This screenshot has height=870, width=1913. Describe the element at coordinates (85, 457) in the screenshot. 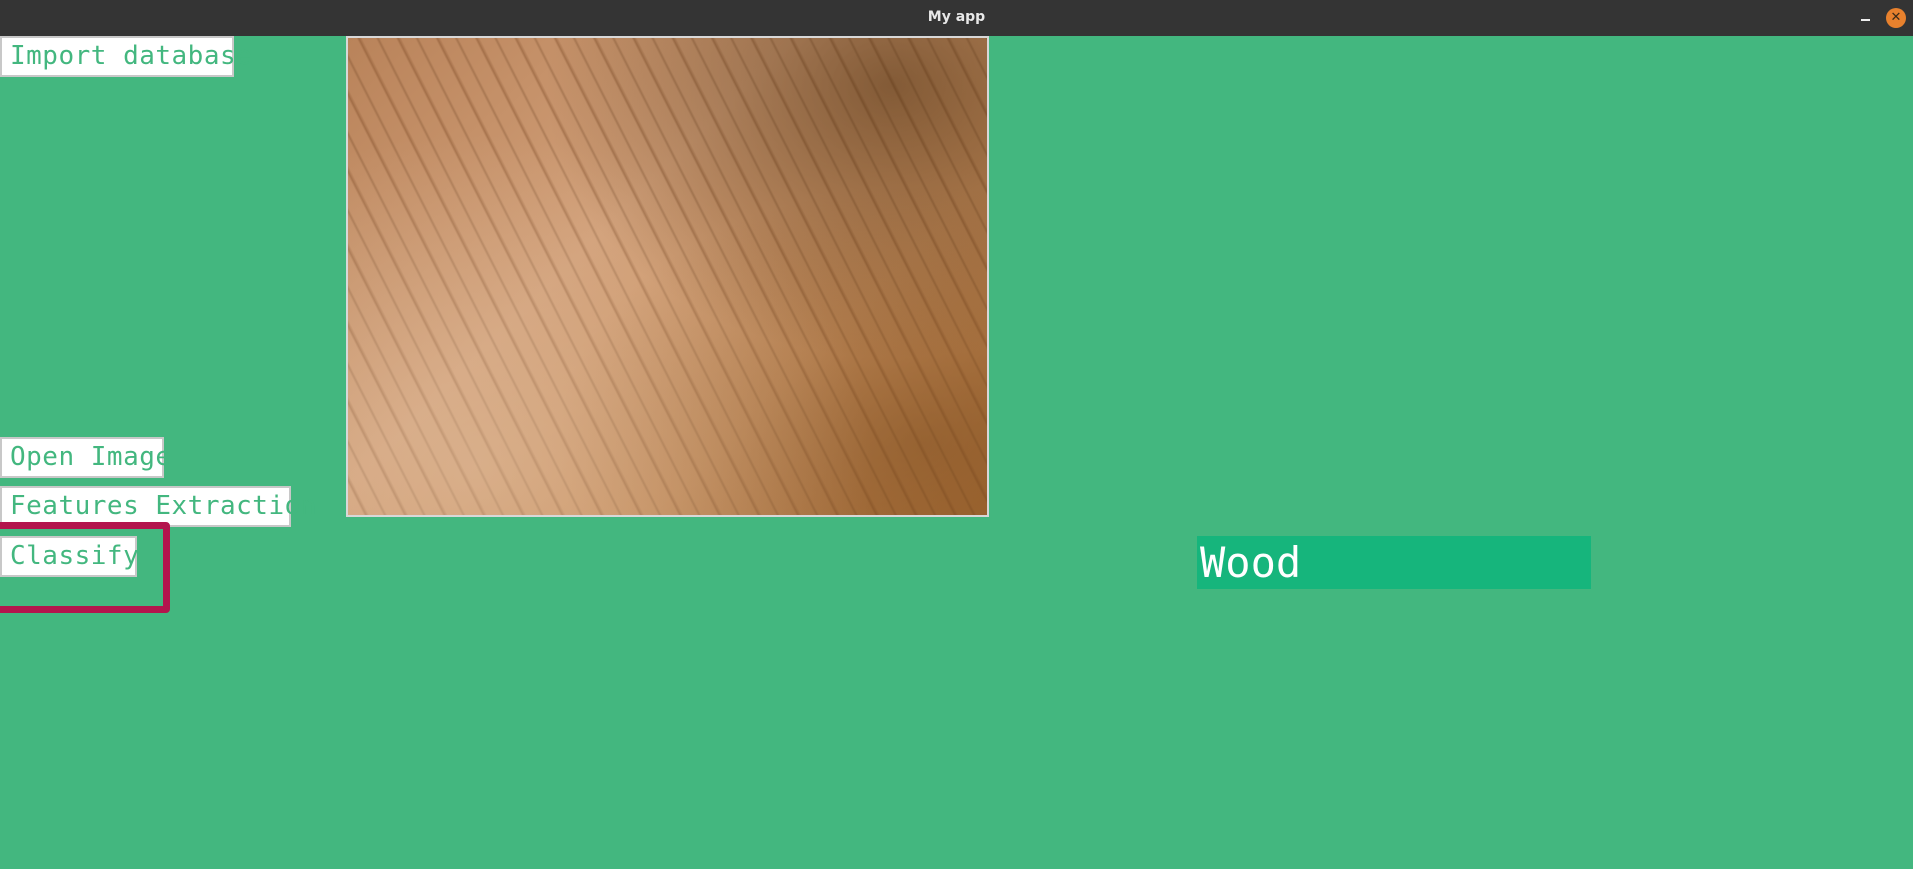

I see `open-image-button: Open Image` at that location.